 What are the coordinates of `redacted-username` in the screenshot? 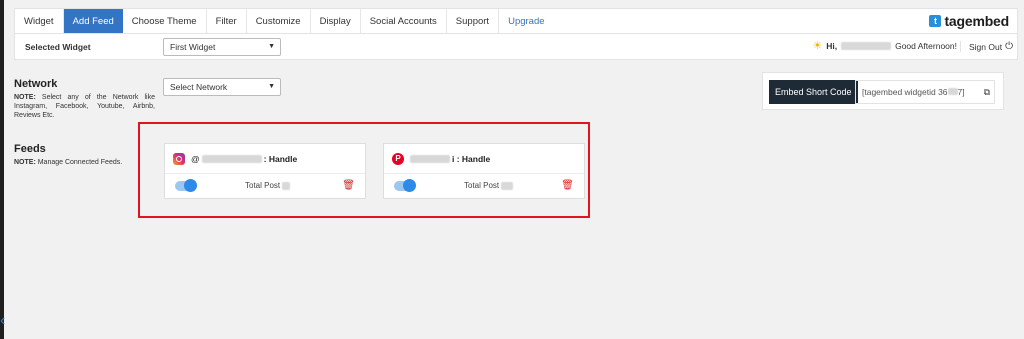 It's located at (866, 46).